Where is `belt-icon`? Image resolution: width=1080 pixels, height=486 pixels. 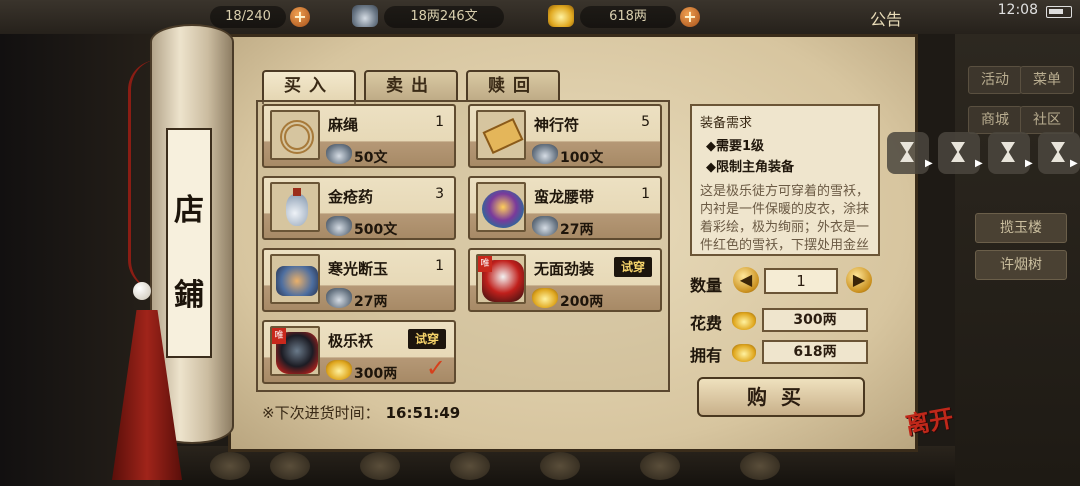
belt-icon is located at coordinates (501, 207).